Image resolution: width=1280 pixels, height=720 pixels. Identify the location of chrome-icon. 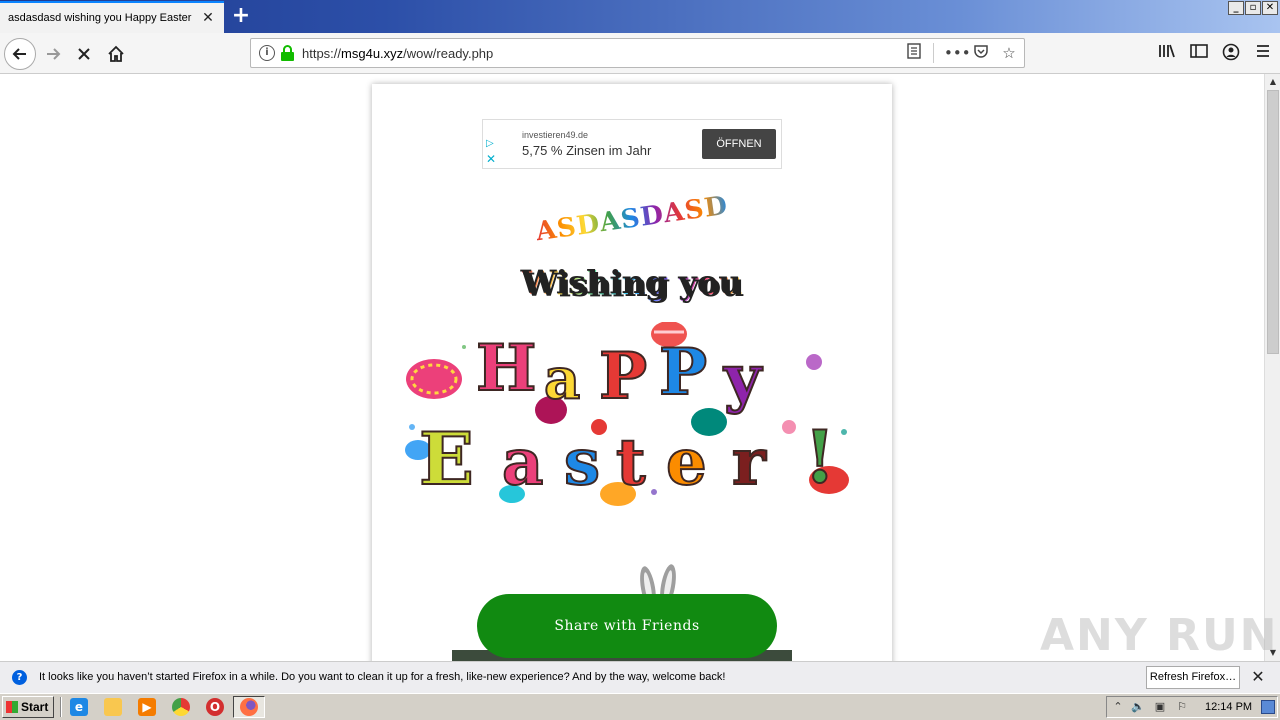
(181, 707).